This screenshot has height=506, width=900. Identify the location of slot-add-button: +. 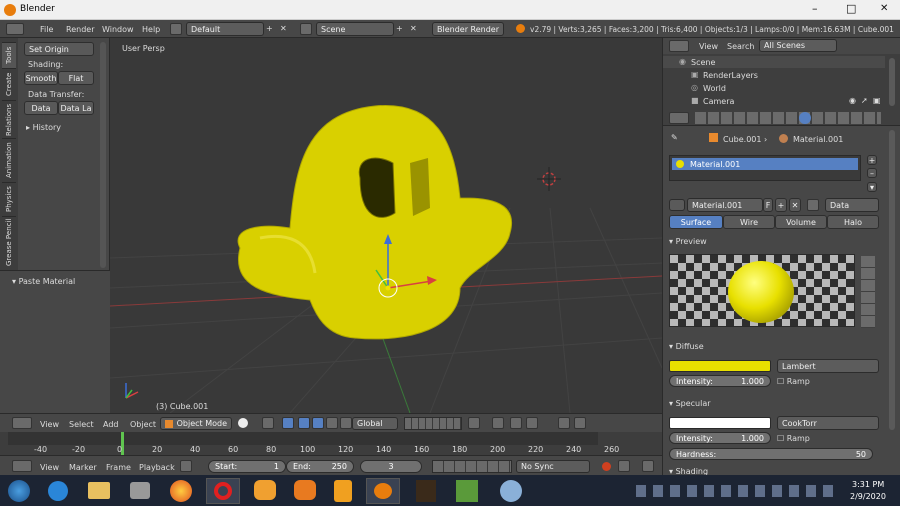
(872, 160).